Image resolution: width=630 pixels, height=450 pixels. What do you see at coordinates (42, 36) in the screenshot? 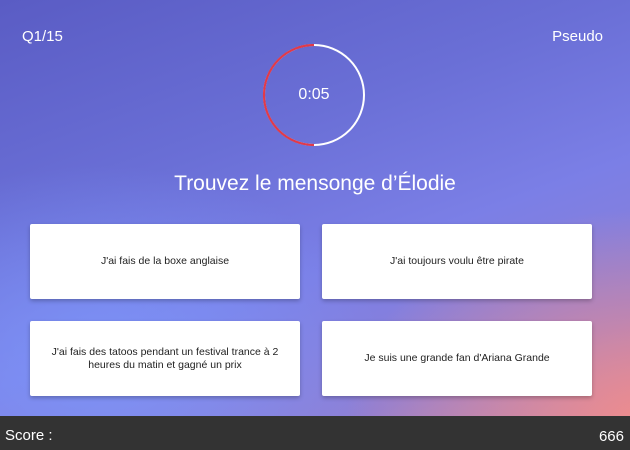
I see `question-counter: Q1/15` at bounding box center [42, 36].